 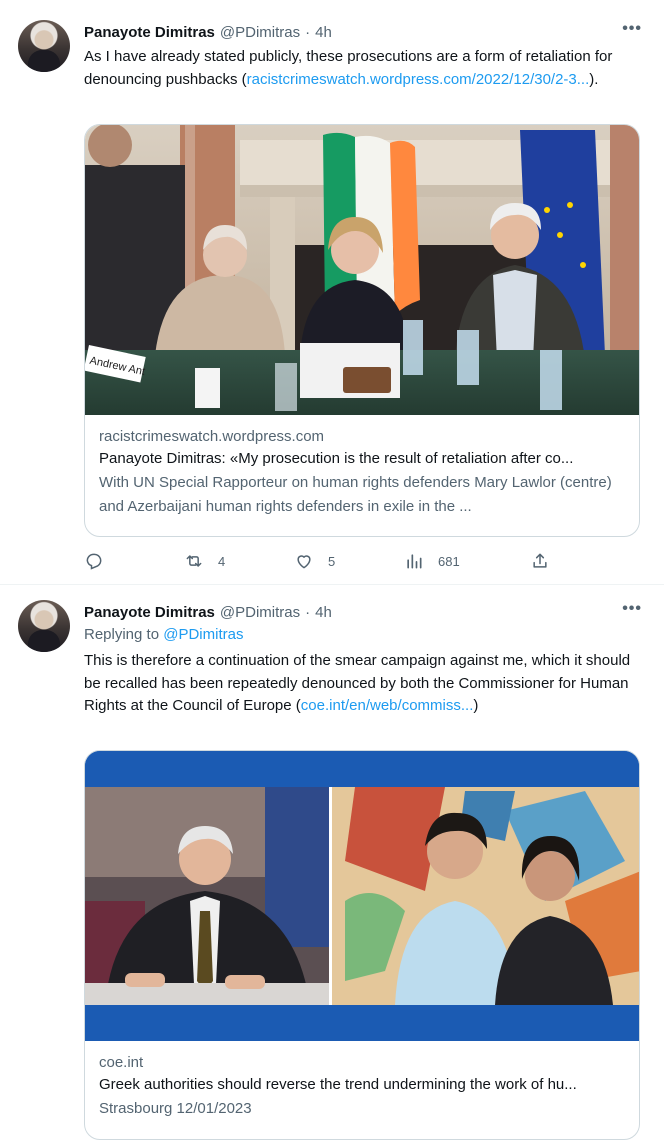 I want to click on reply-icon, so click(x=94, y=561).